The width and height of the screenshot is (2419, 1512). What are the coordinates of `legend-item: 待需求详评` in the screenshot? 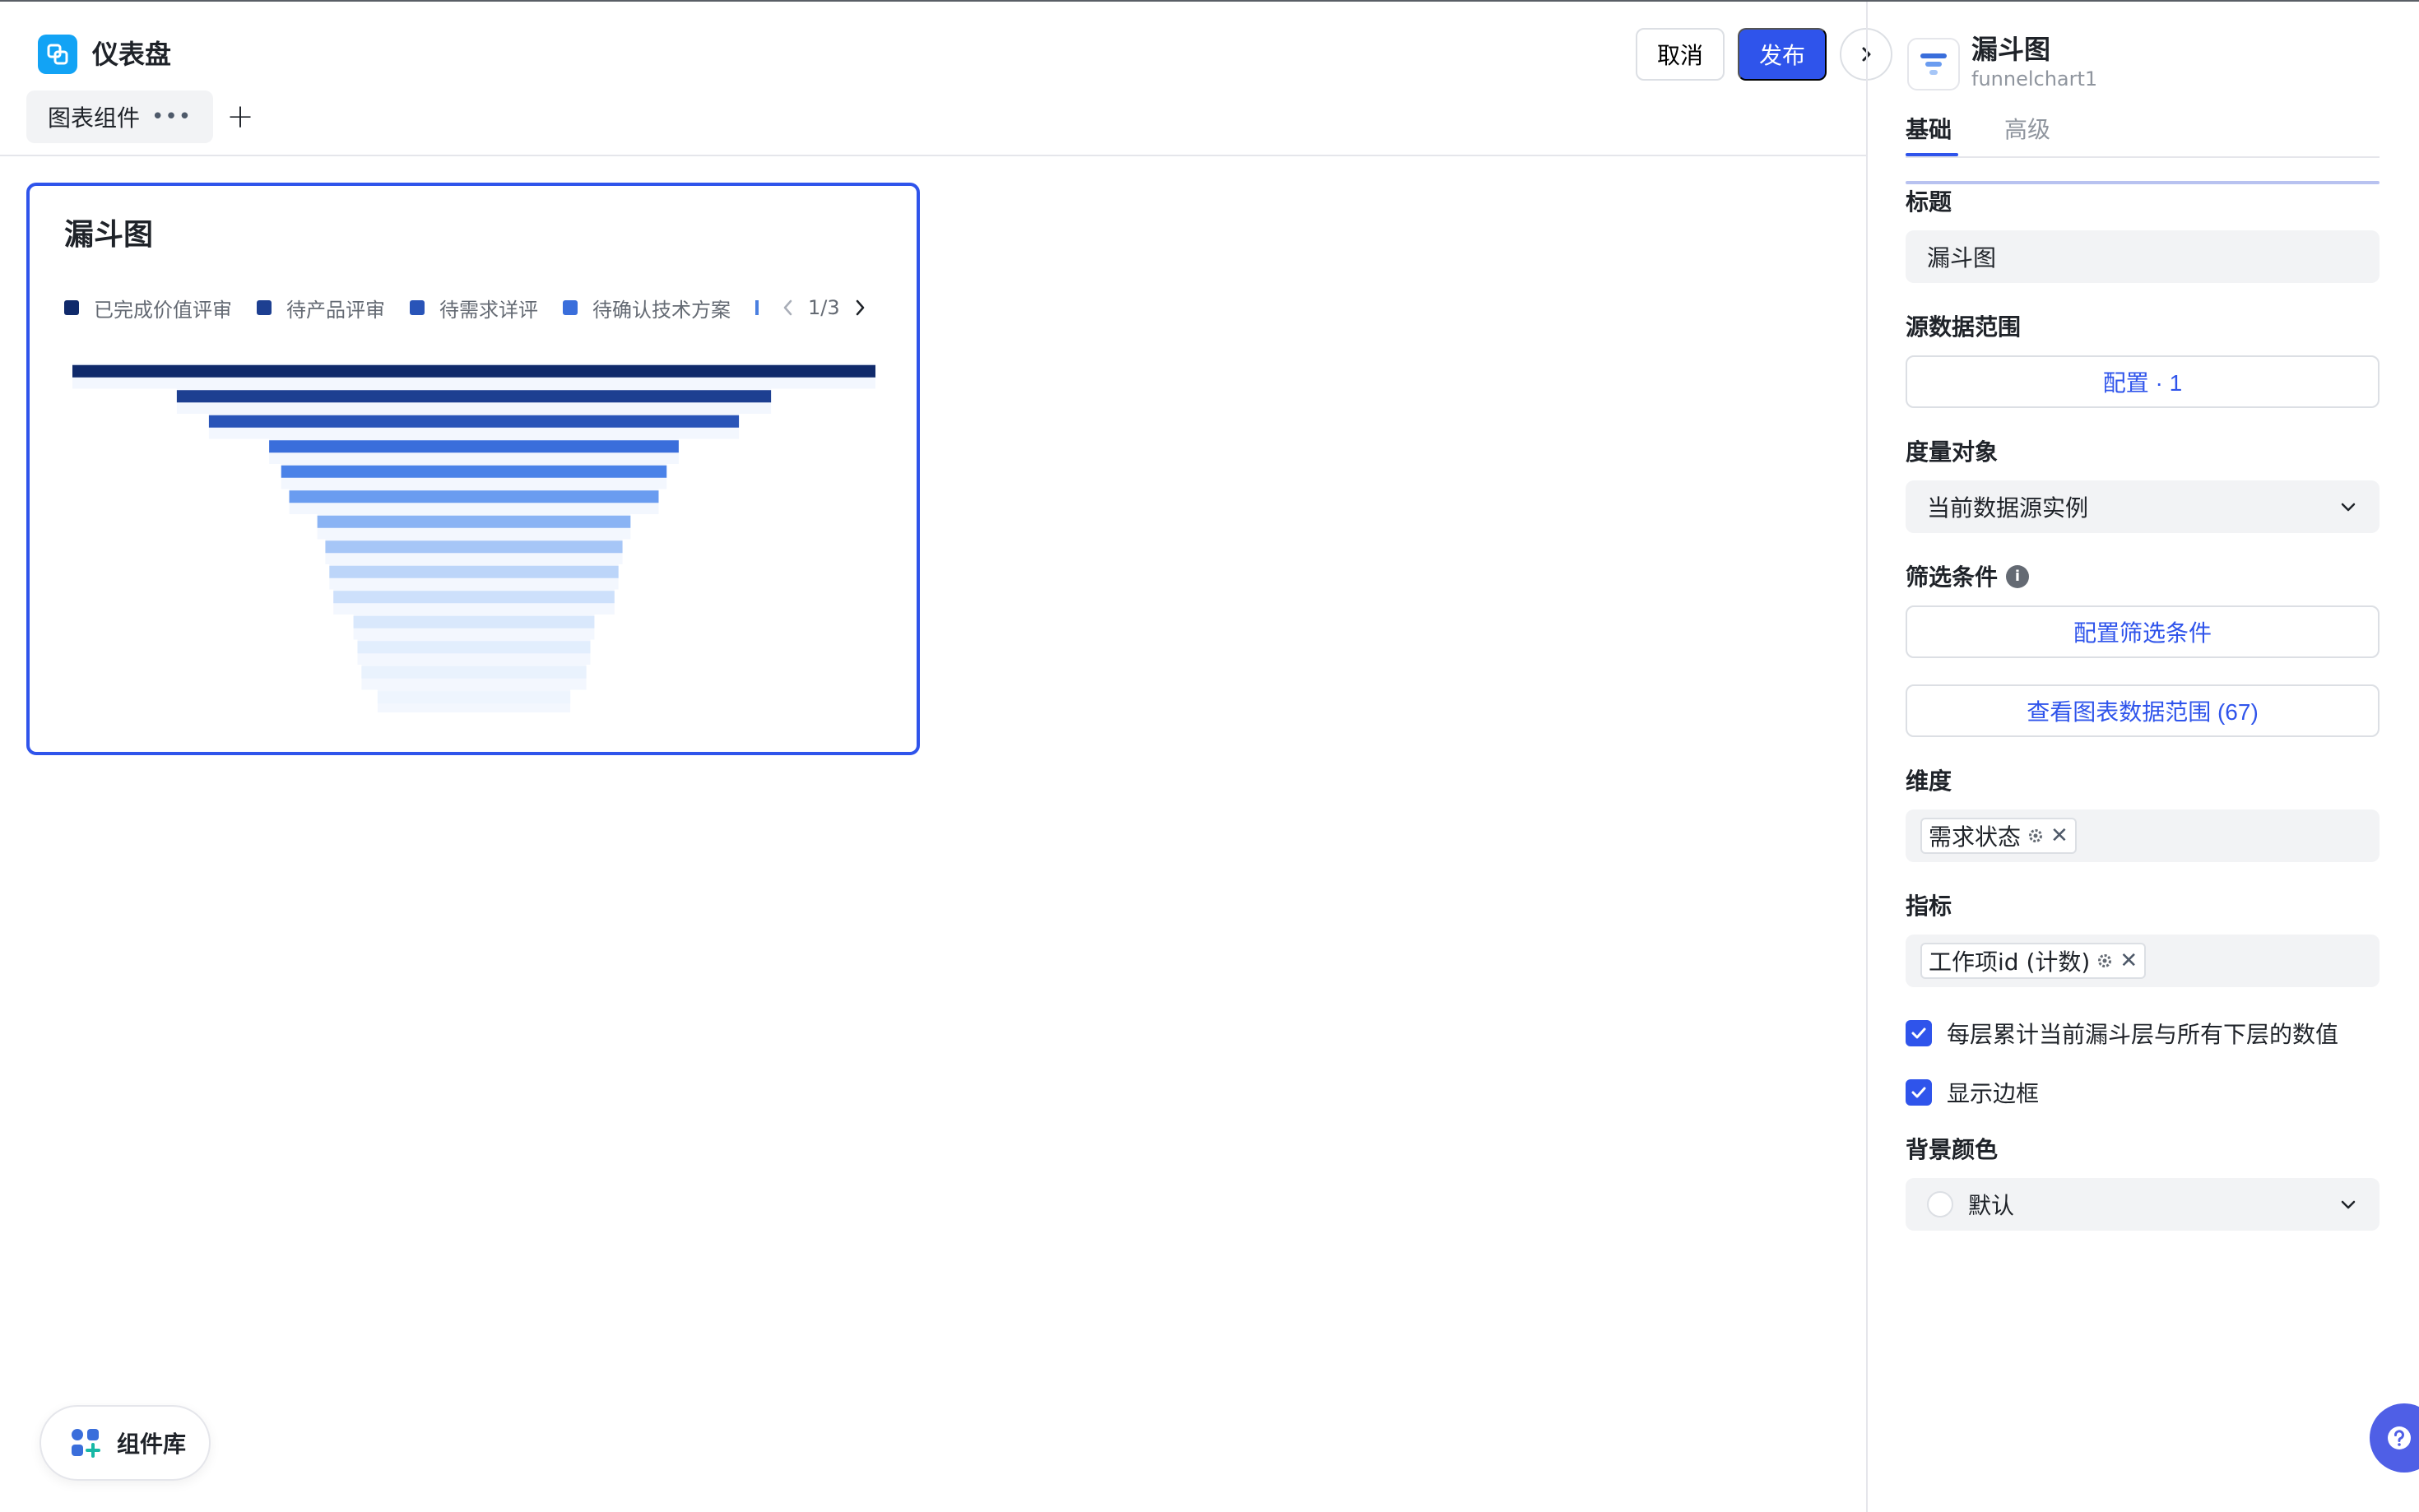 It's located at (474, 308).